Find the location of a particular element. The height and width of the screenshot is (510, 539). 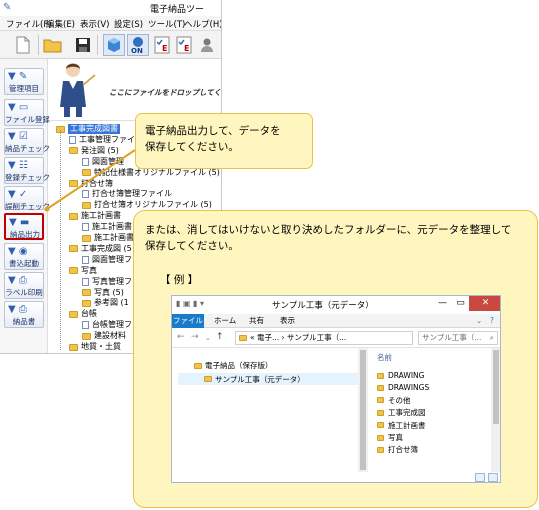

tree-item: 図面管理フ is located at coordinates (107, 260).